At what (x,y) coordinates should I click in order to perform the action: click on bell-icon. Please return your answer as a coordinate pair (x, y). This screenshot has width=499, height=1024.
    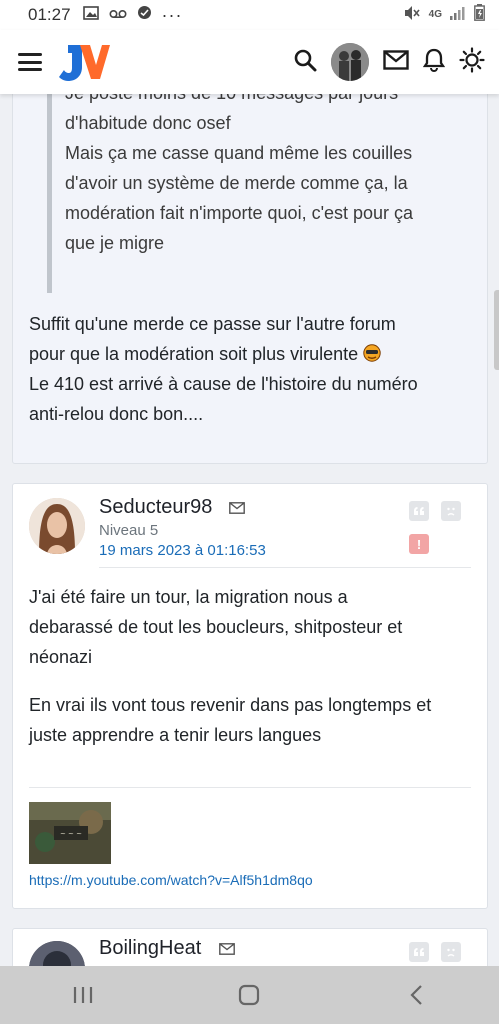
    Looking at the image, I should click on (434, 62).